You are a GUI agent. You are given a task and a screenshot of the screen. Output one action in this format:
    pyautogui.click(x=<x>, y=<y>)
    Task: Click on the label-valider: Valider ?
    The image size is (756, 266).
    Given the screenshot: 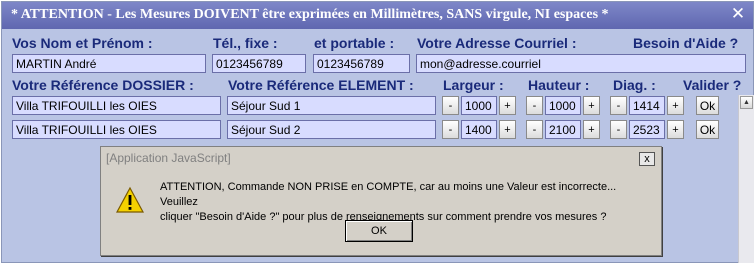 What is the action you would take?
    pyautogui.click(x=712, y=85)
    